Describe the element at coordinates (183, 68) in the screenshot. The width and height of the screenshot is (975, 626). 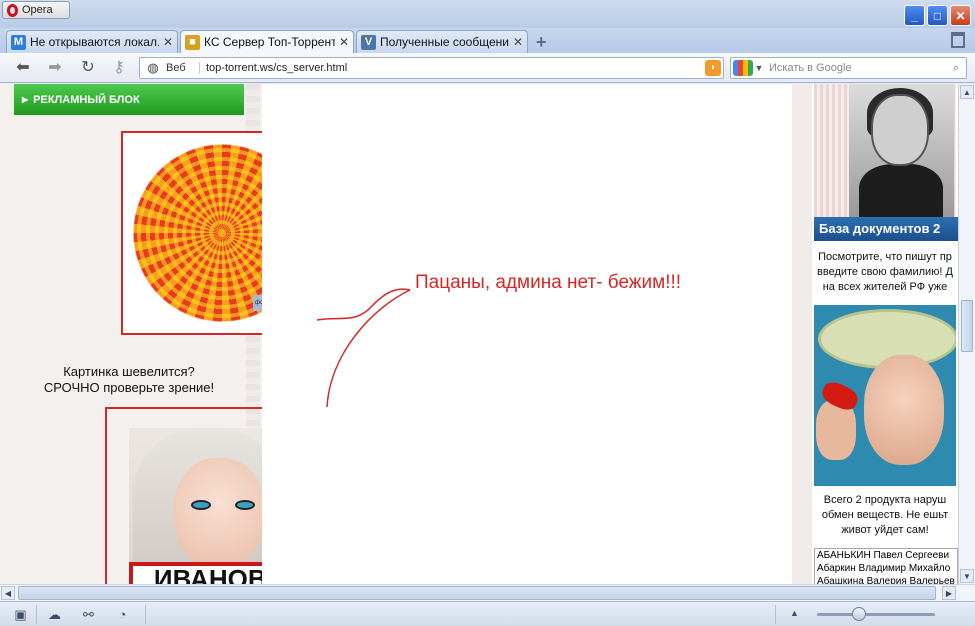
I see `web-label: Веб` at that location.